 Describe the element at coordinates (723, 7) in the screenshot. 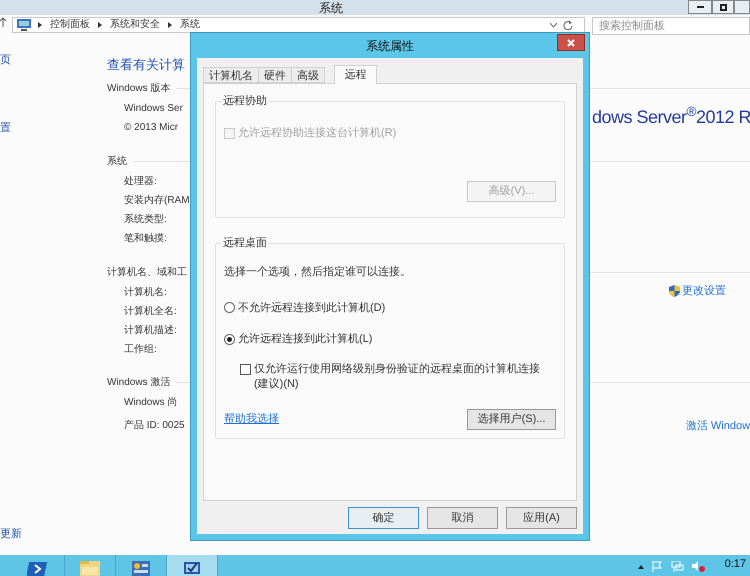

I see `restore-button` at that location.